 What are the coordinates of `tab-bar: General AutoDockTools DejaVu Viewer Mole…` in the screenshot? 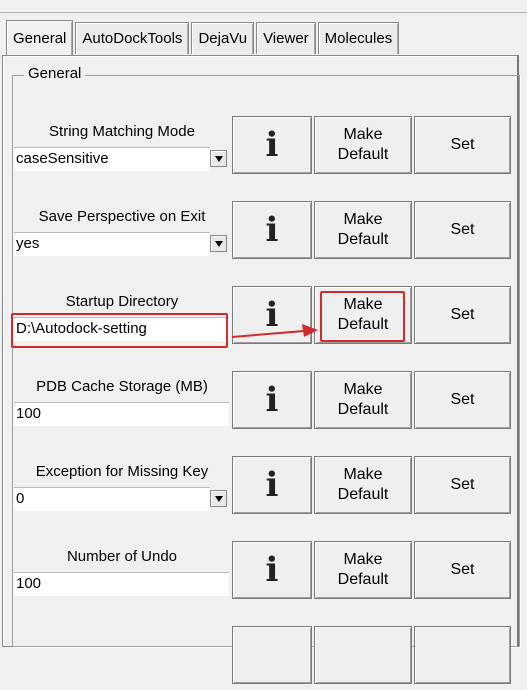 It's located at (203, 38).